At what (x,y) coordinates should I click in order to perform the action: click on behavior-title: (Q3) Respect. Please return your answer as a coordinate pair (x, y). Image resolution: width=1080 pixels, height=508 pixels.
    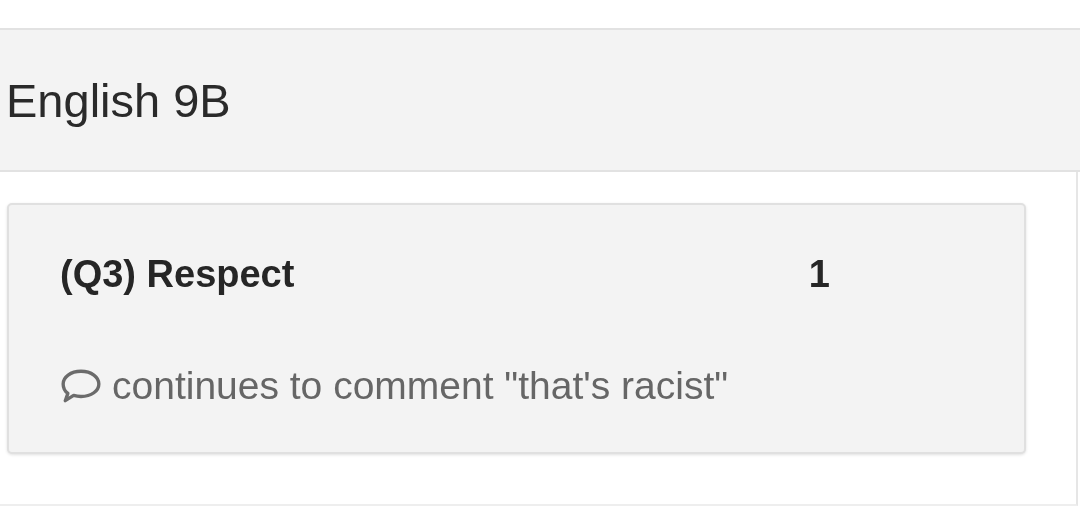
    Looking at the image, I should click on (177, 274).